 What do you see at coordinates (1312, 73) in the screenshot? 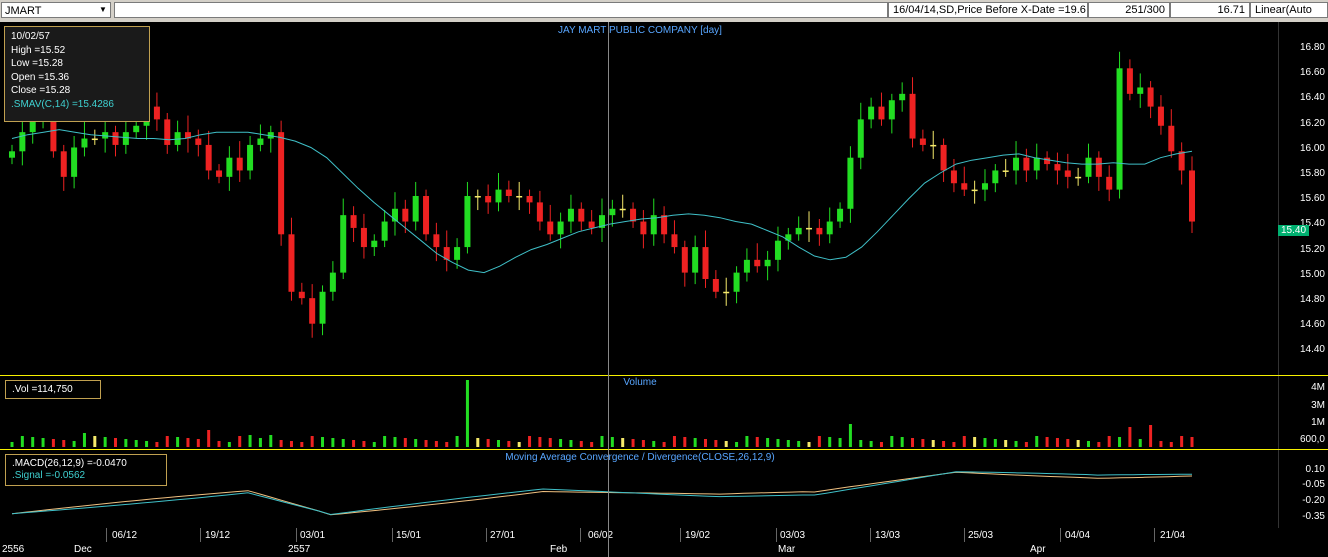
I see `axis-tick-label: 16.60` at bounding box center [1312, 73].